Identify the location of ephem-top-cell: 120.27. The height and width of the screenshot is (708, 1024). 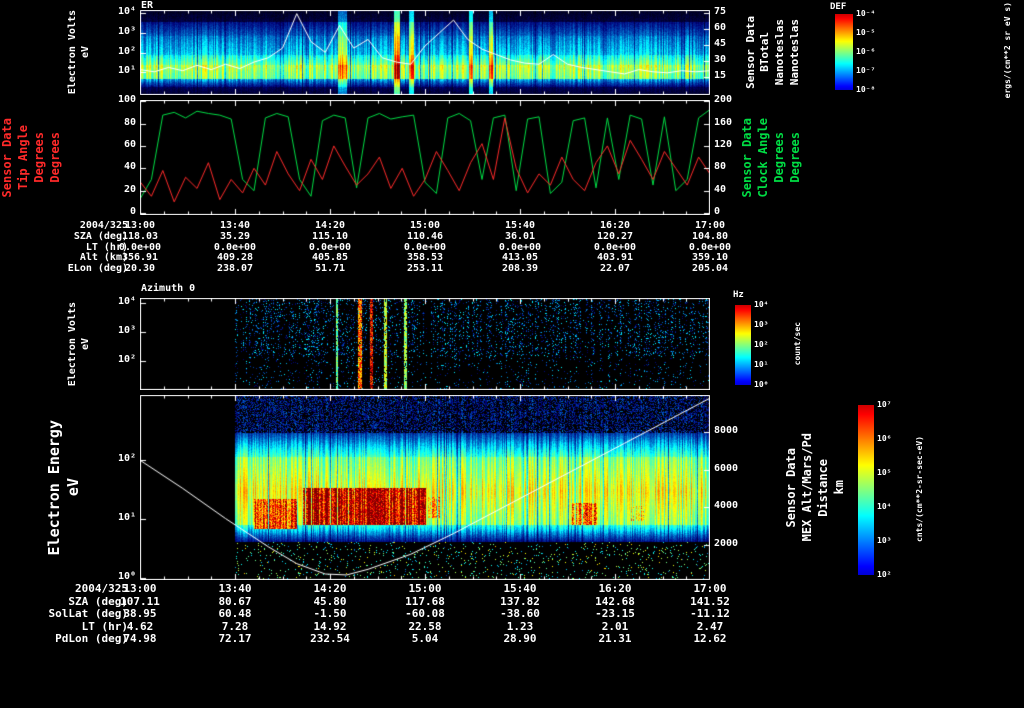
(615, 236).